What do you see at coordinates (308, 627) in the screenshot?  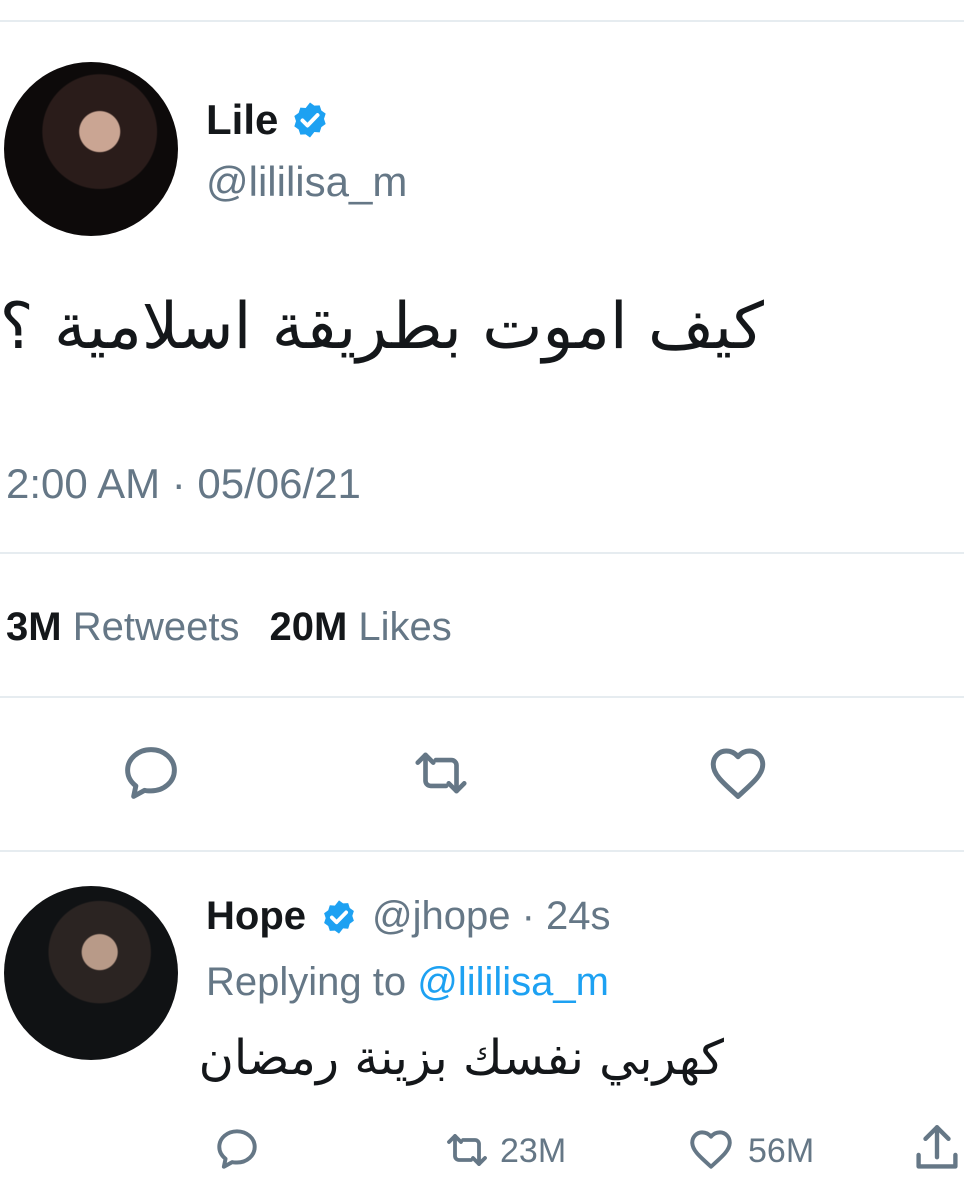 I see `likes-count: 20M` at bounding box center [308, 627].